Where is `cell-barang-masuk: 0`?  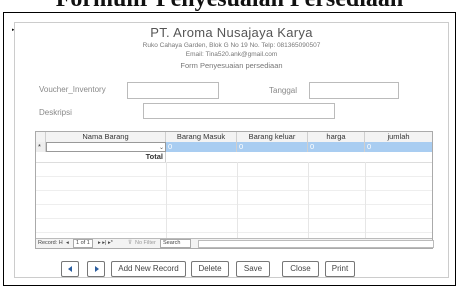
cell-barang-masuk: 0 is located at coordinates (201, 147).